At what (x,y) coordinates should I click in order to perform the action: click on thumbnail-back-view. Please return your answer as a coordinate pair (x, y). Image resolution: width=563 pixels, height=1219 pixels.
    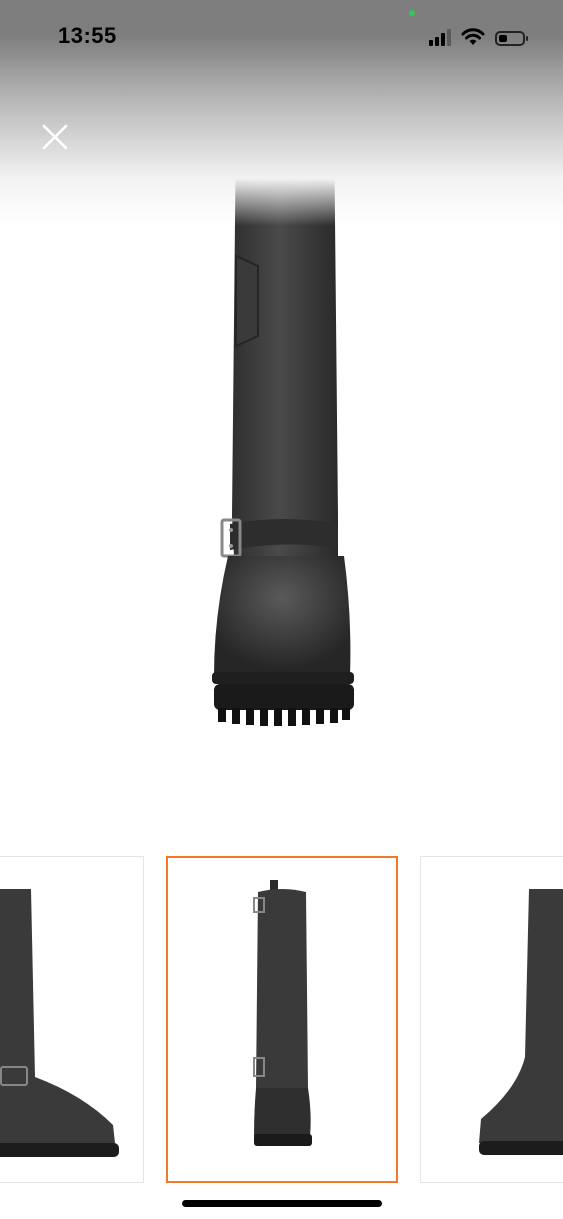
    Looking at the image, I should click on (491, 1019).